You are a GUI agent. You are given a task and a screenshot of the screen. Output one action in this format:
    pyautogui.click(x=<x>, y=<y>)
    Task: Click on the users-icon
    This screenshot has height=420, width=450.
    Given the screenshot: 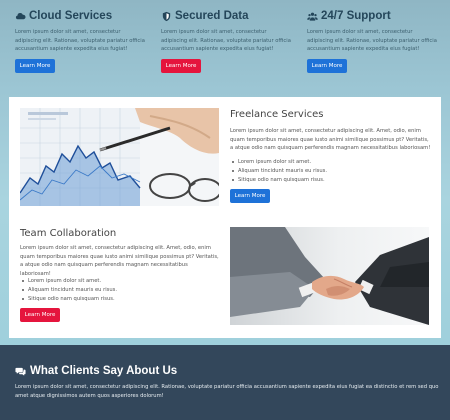 What is the action you would take?
    pyautogui.click(x=312, y=16)
    